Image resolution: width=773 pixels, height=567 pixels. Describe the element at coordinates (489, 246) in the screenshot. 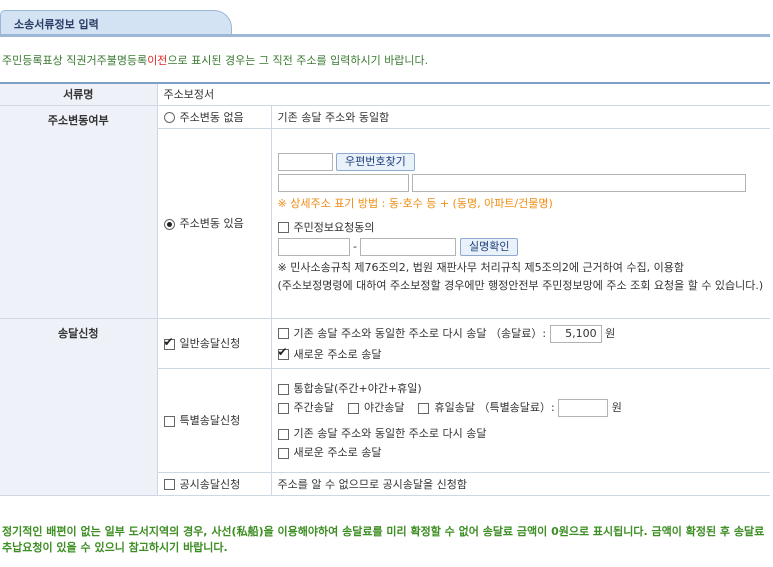

I see `verify-button: 실명확인` at that location.